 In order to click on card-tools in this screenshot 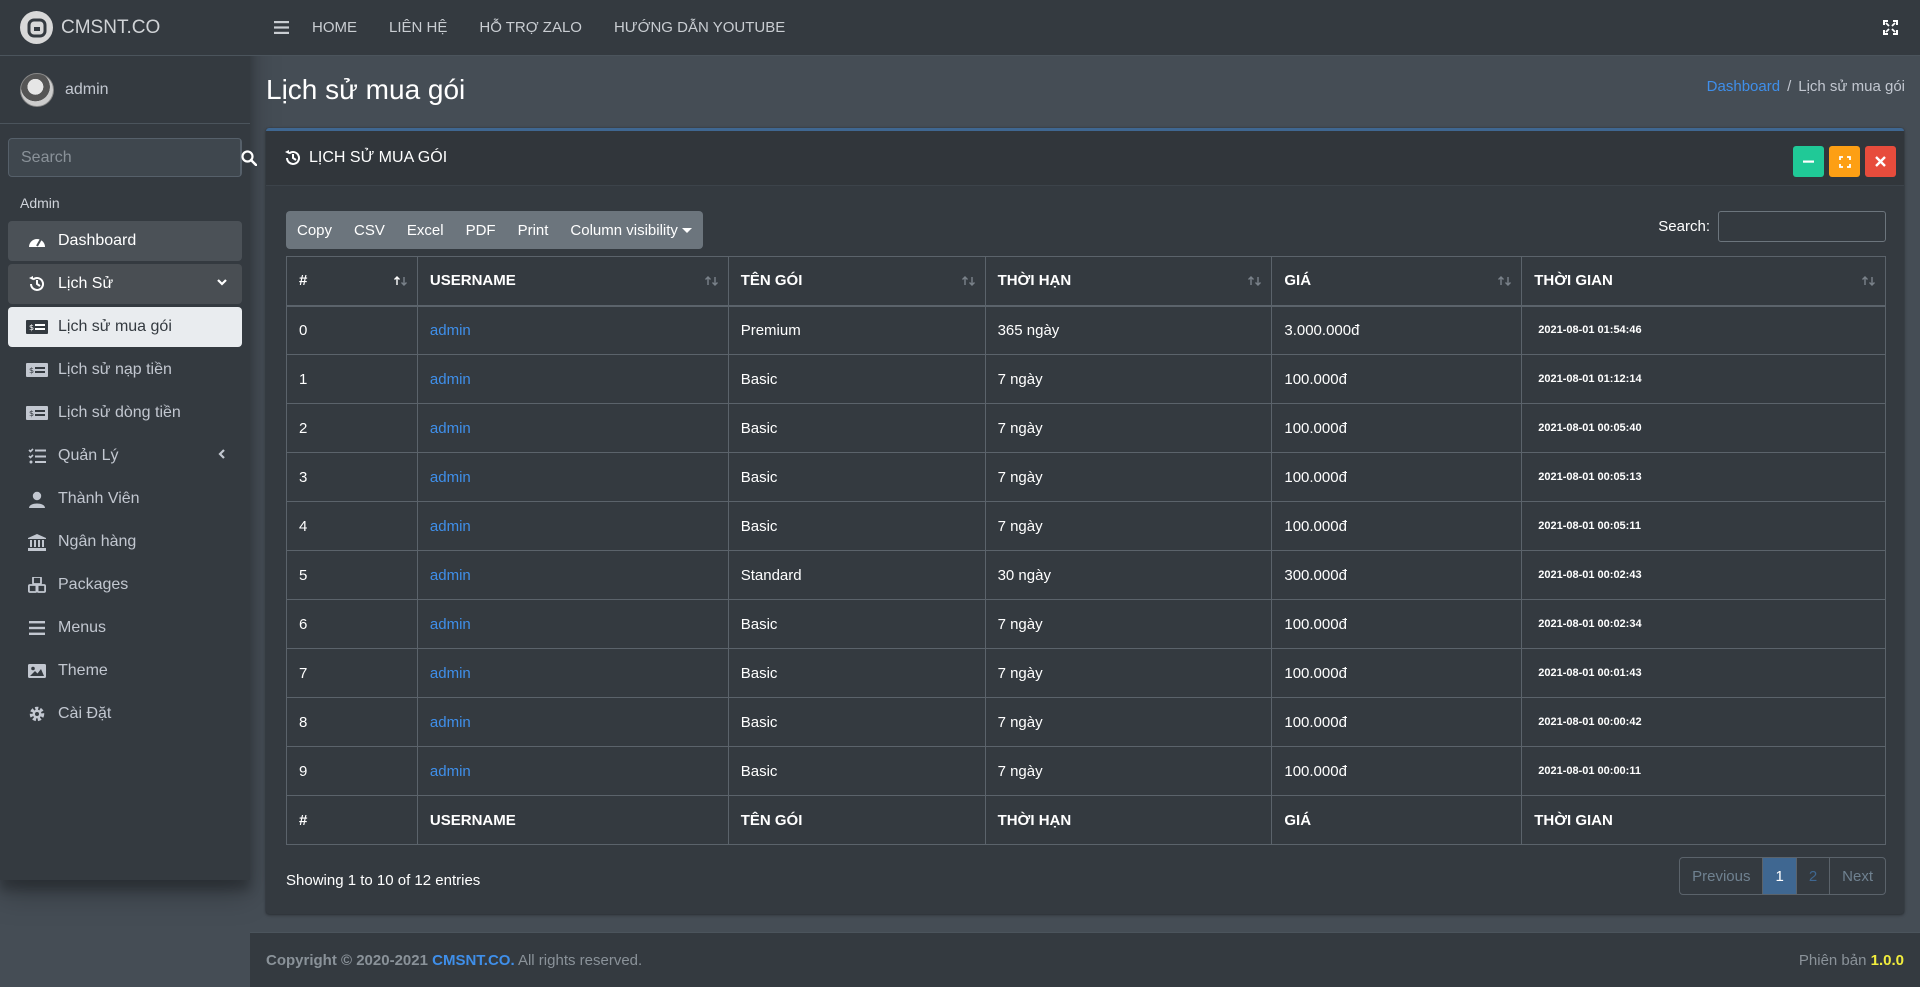, I will do `click(1844, 161)`.